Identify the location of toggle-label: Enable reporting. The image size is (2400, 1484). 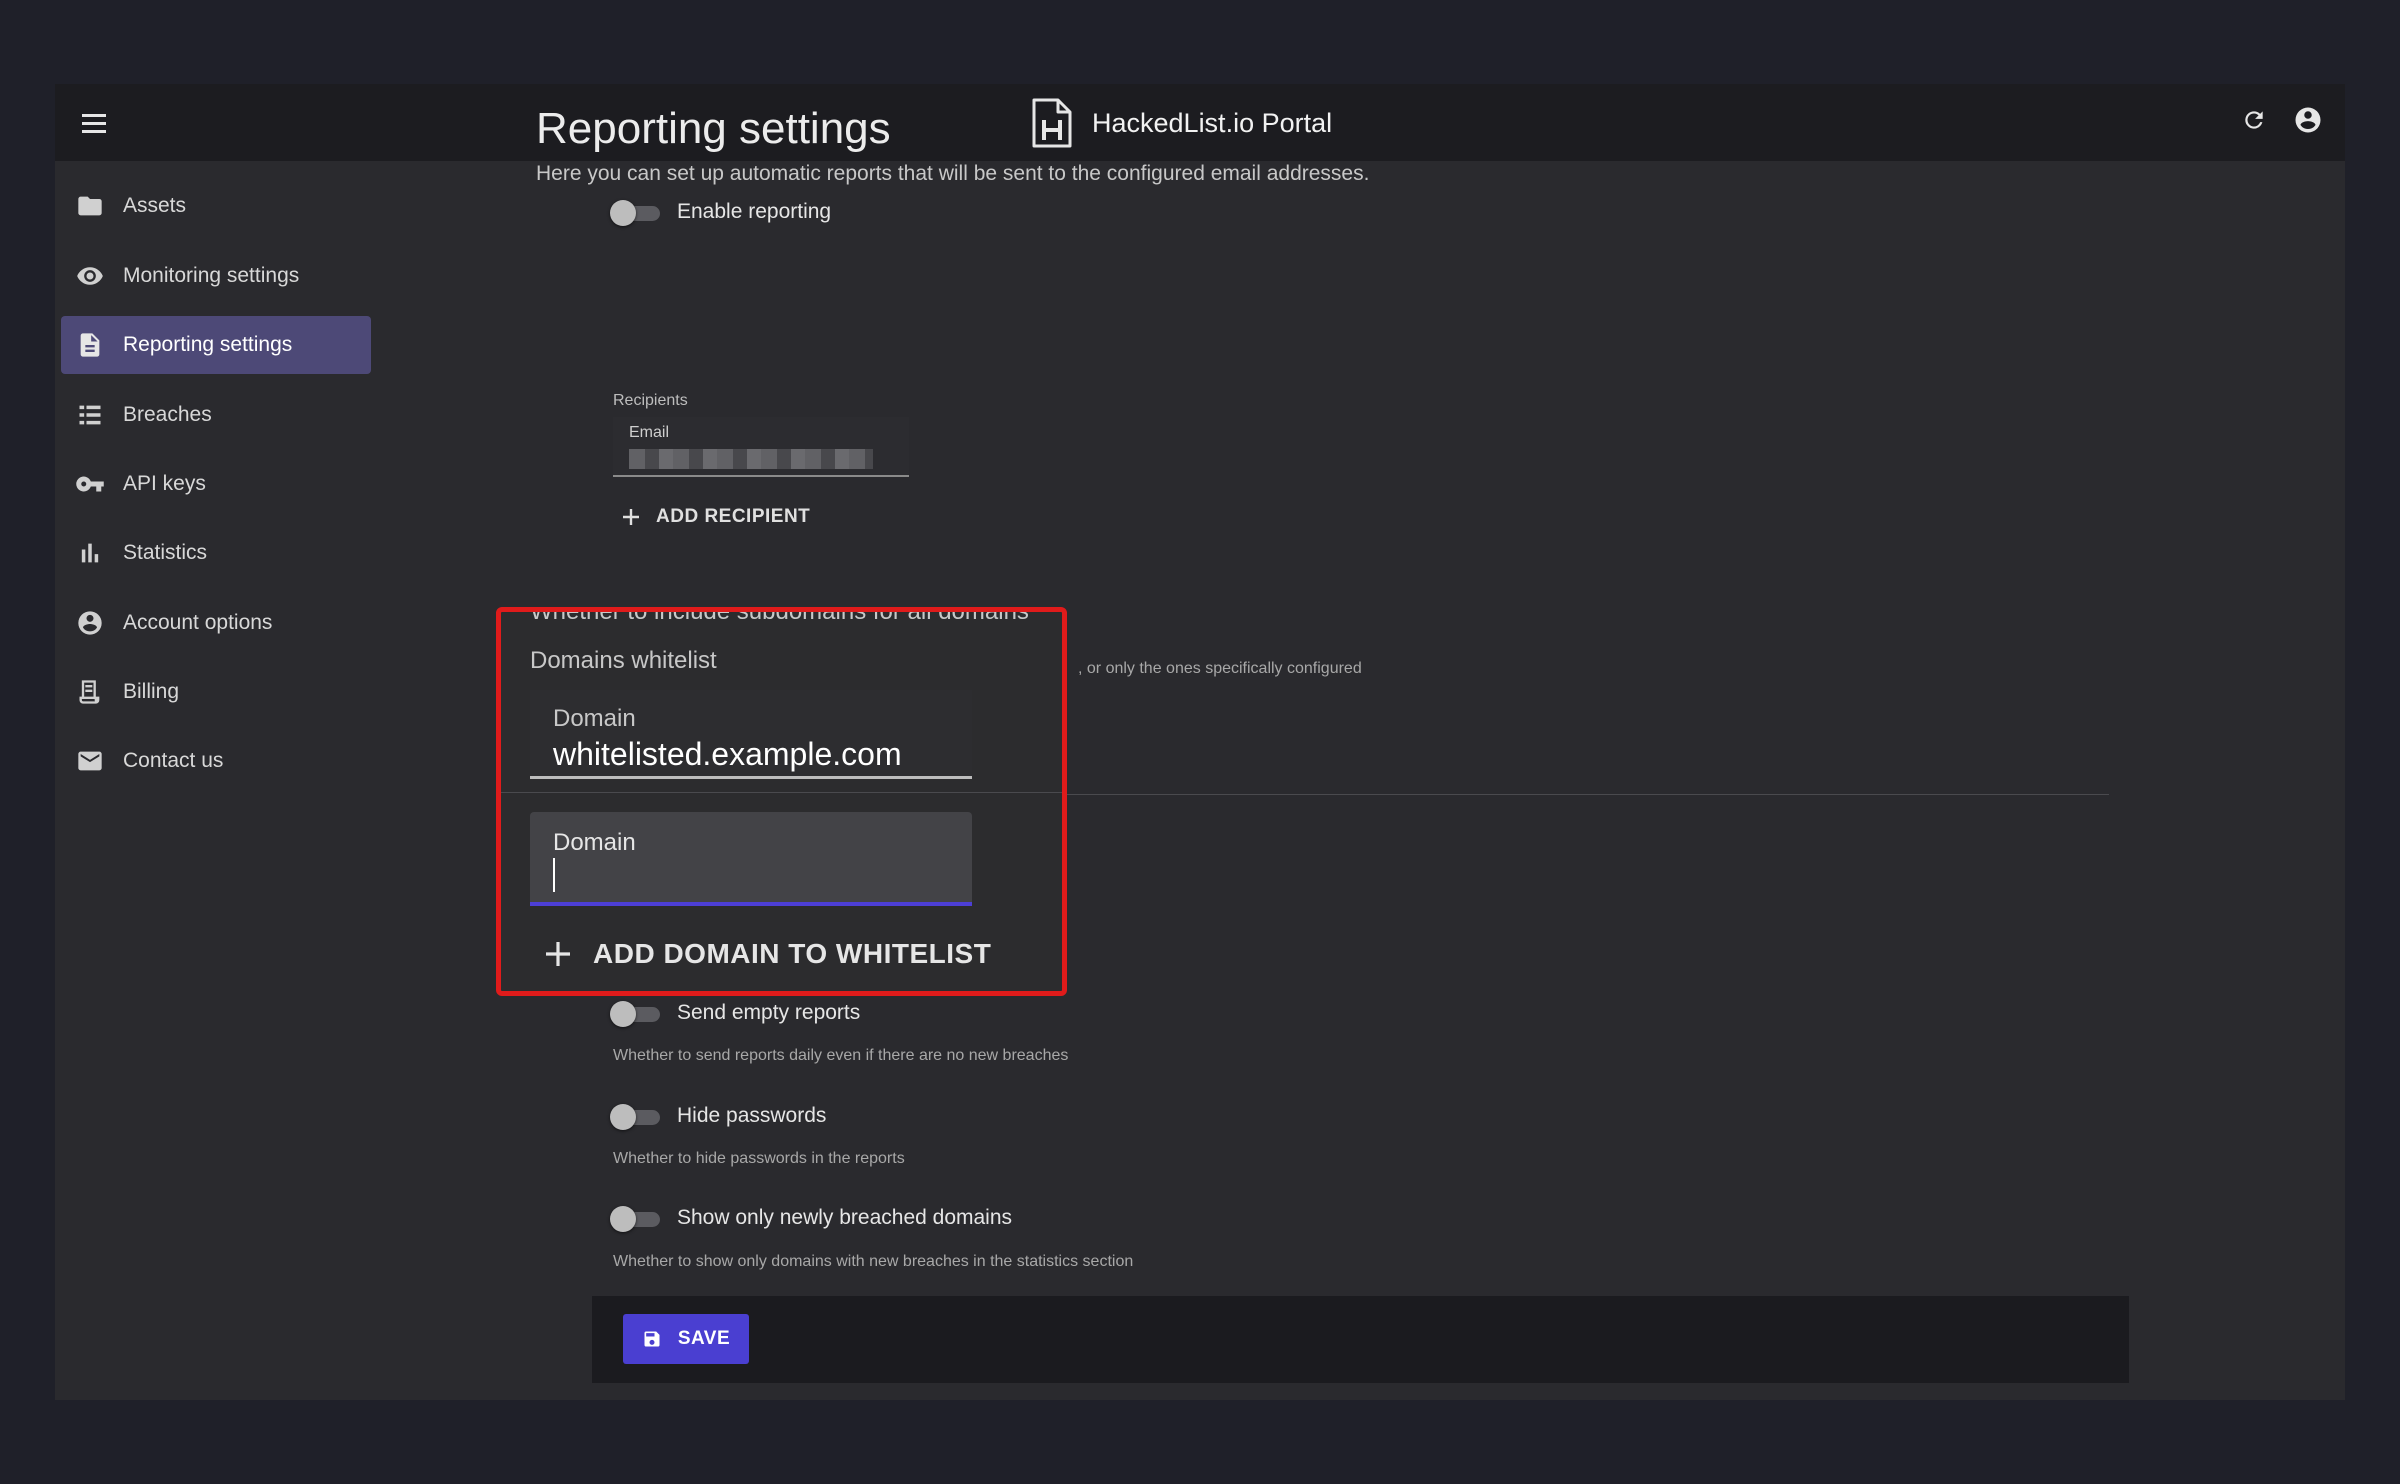
(754, 211).